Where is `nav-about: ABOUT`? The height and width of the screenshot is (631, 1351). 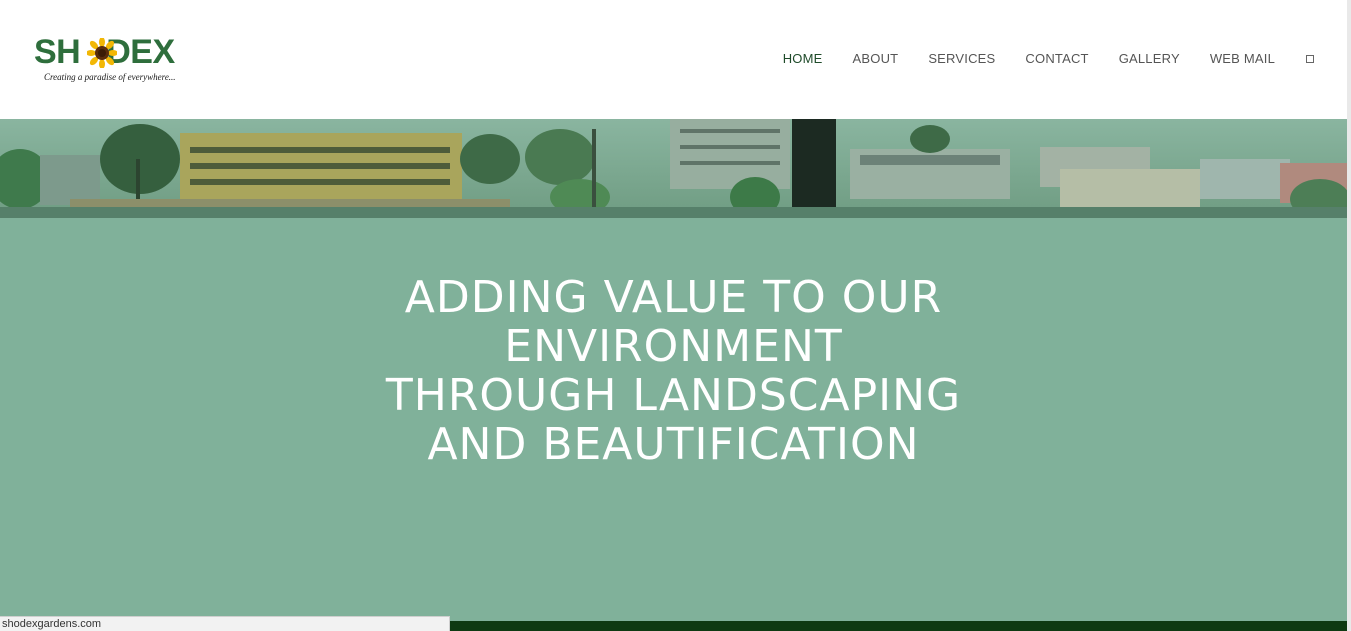 nav-about: ABOUT is located at coordinates (876, 59).